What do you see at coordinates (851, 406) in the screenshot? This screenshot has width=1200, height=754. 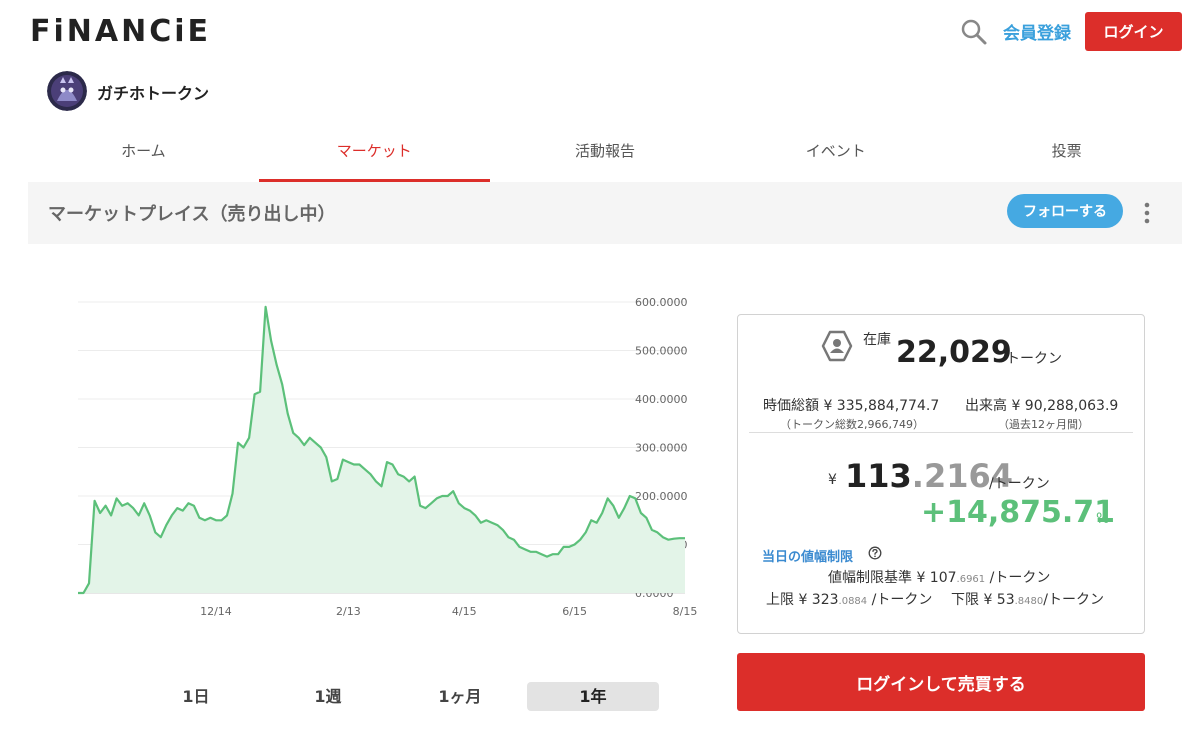 I see `market-cap: 時価総額 ¥ 335,884,774.7` at bounding box center [851, 406].